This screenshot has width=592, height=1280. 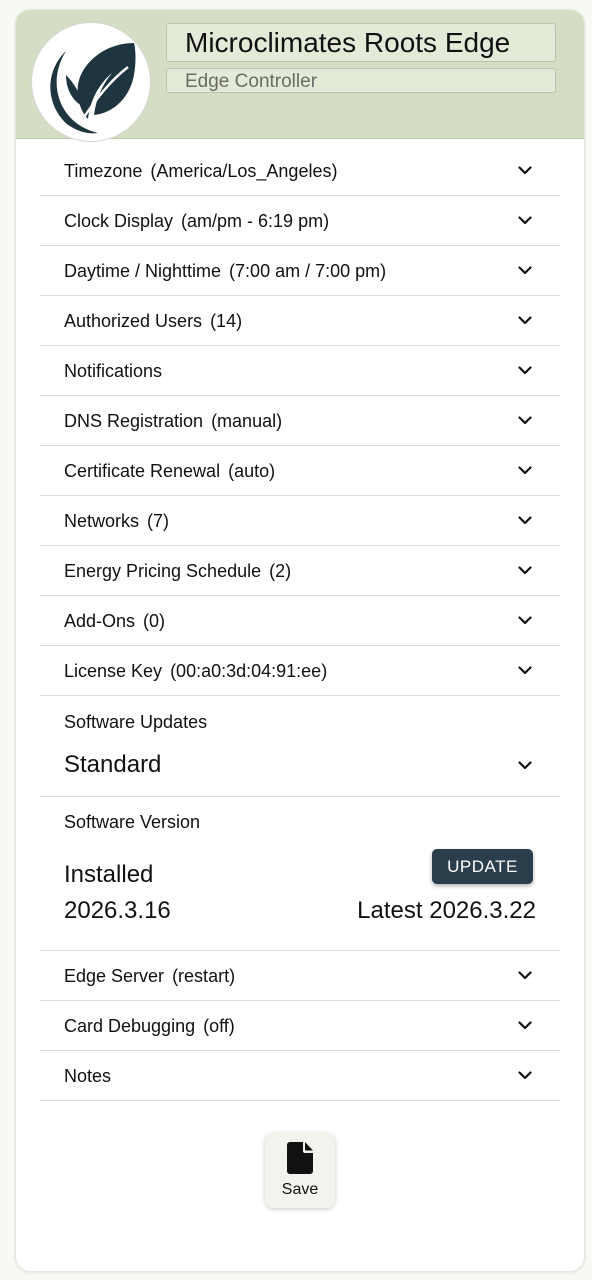 What do you see at coordinates (103, 171) in the screenshot?
I see `settings-row-label: Timezone` at bounding box center [103, 171].